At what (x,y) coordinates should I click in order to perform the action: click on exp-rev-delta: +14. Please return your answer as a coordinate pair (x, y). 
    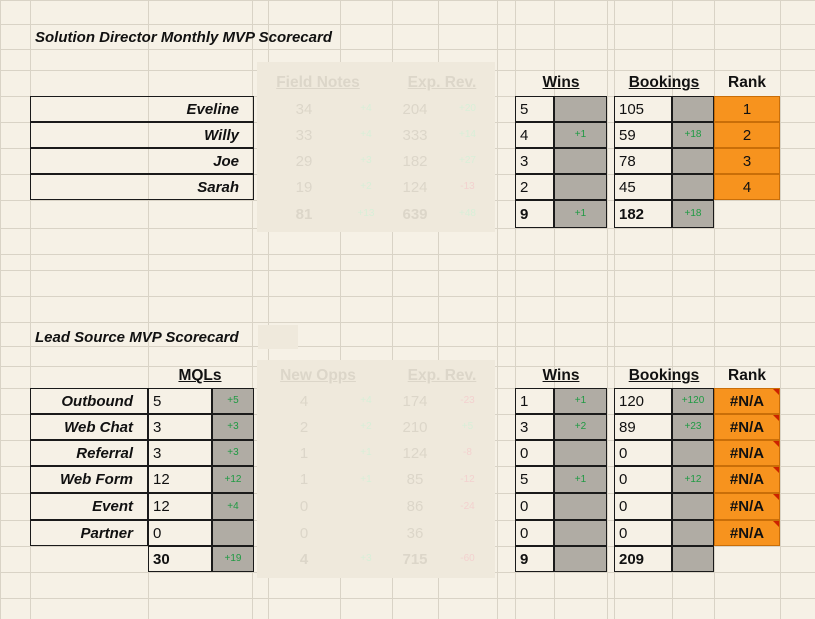
    Looking at the image, I should click on (467, 135).